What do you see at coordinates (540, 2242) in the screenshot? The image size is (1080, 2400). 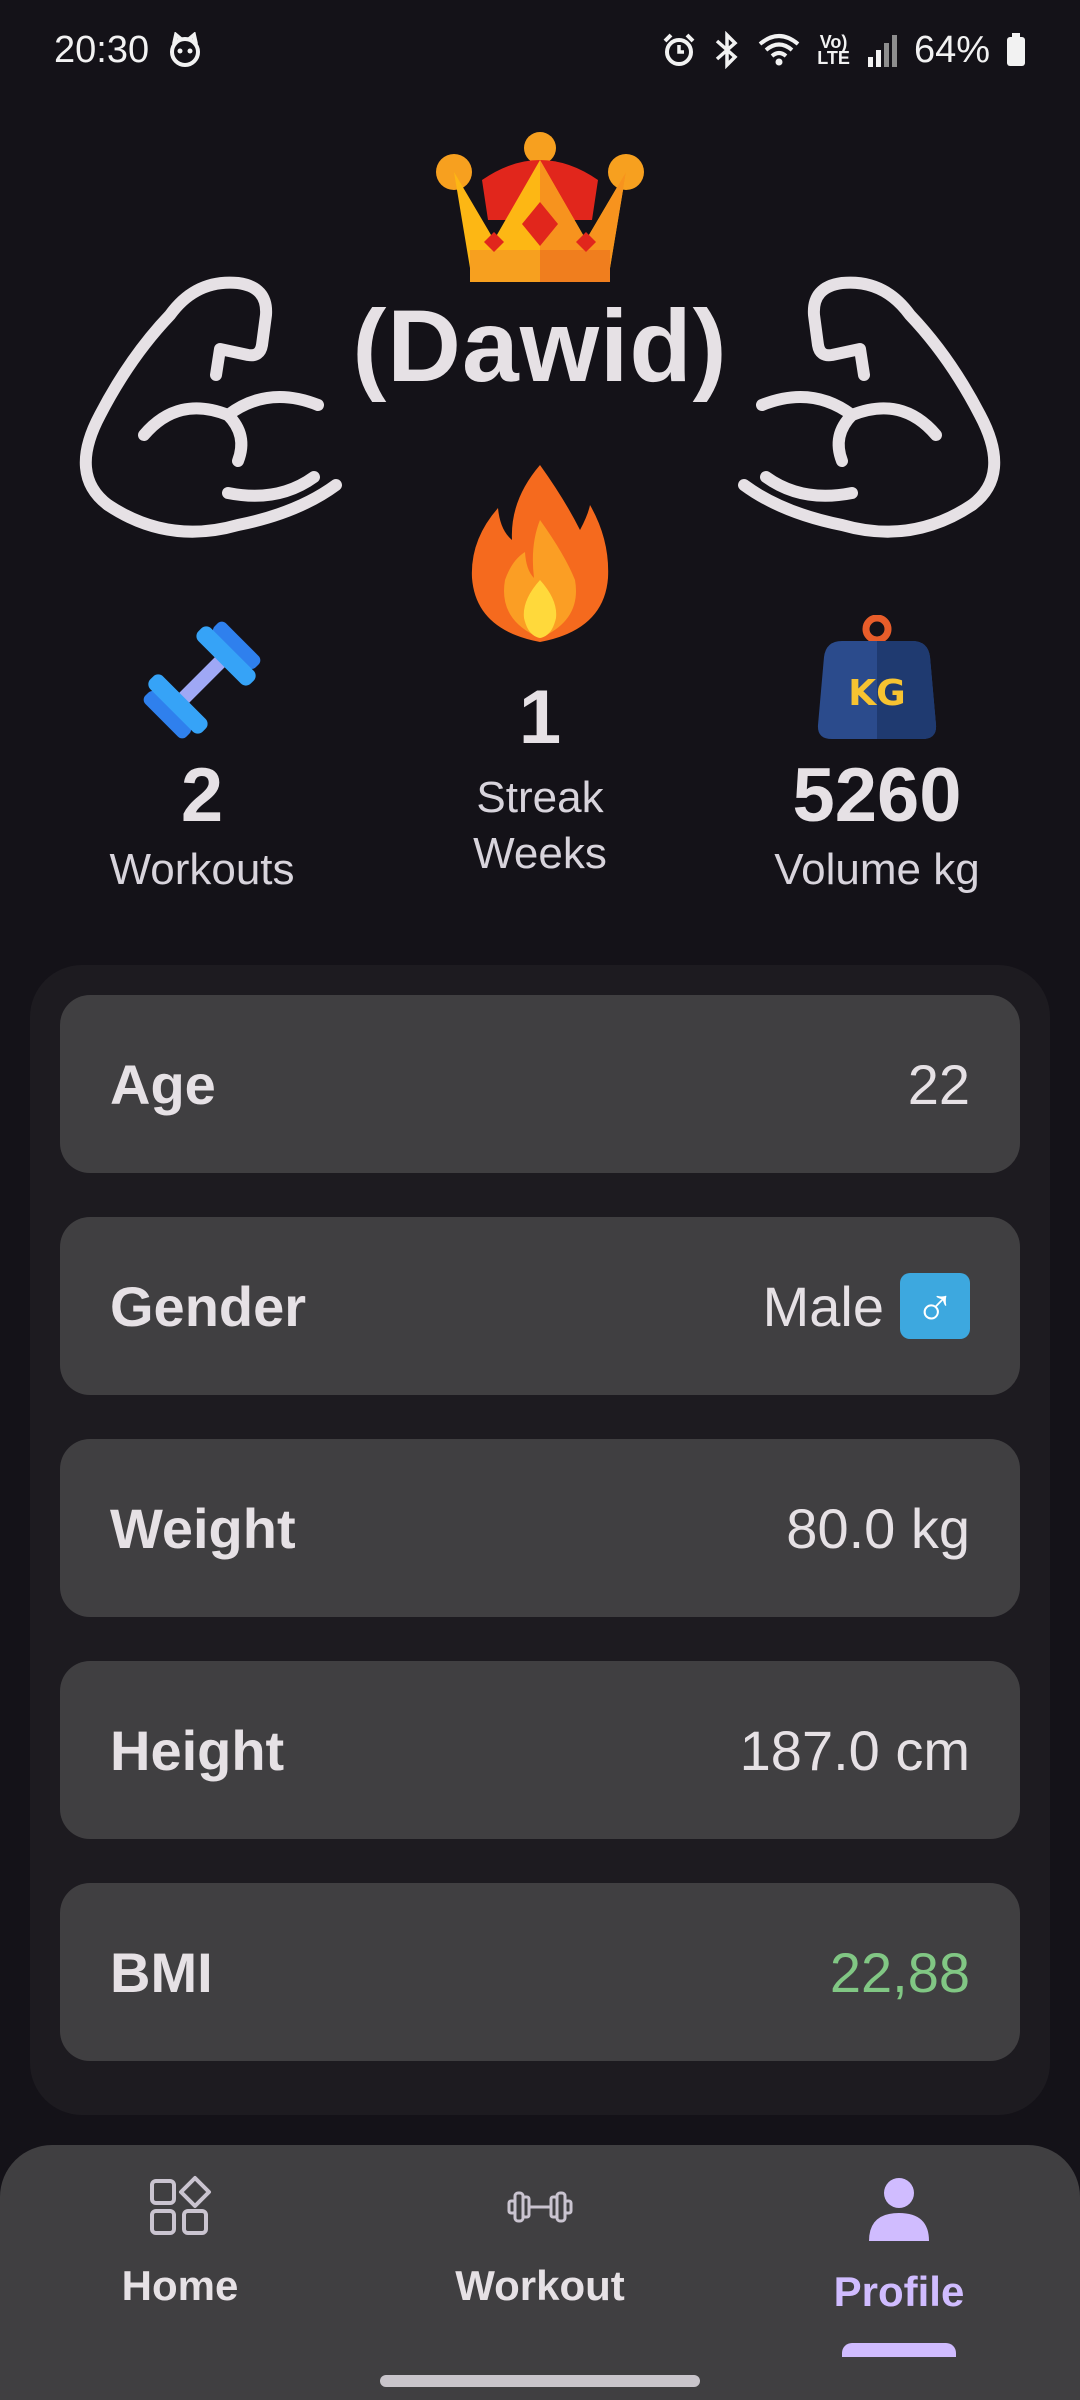 I see `nav-workout: Workout` at bounding box center [540, 2242].